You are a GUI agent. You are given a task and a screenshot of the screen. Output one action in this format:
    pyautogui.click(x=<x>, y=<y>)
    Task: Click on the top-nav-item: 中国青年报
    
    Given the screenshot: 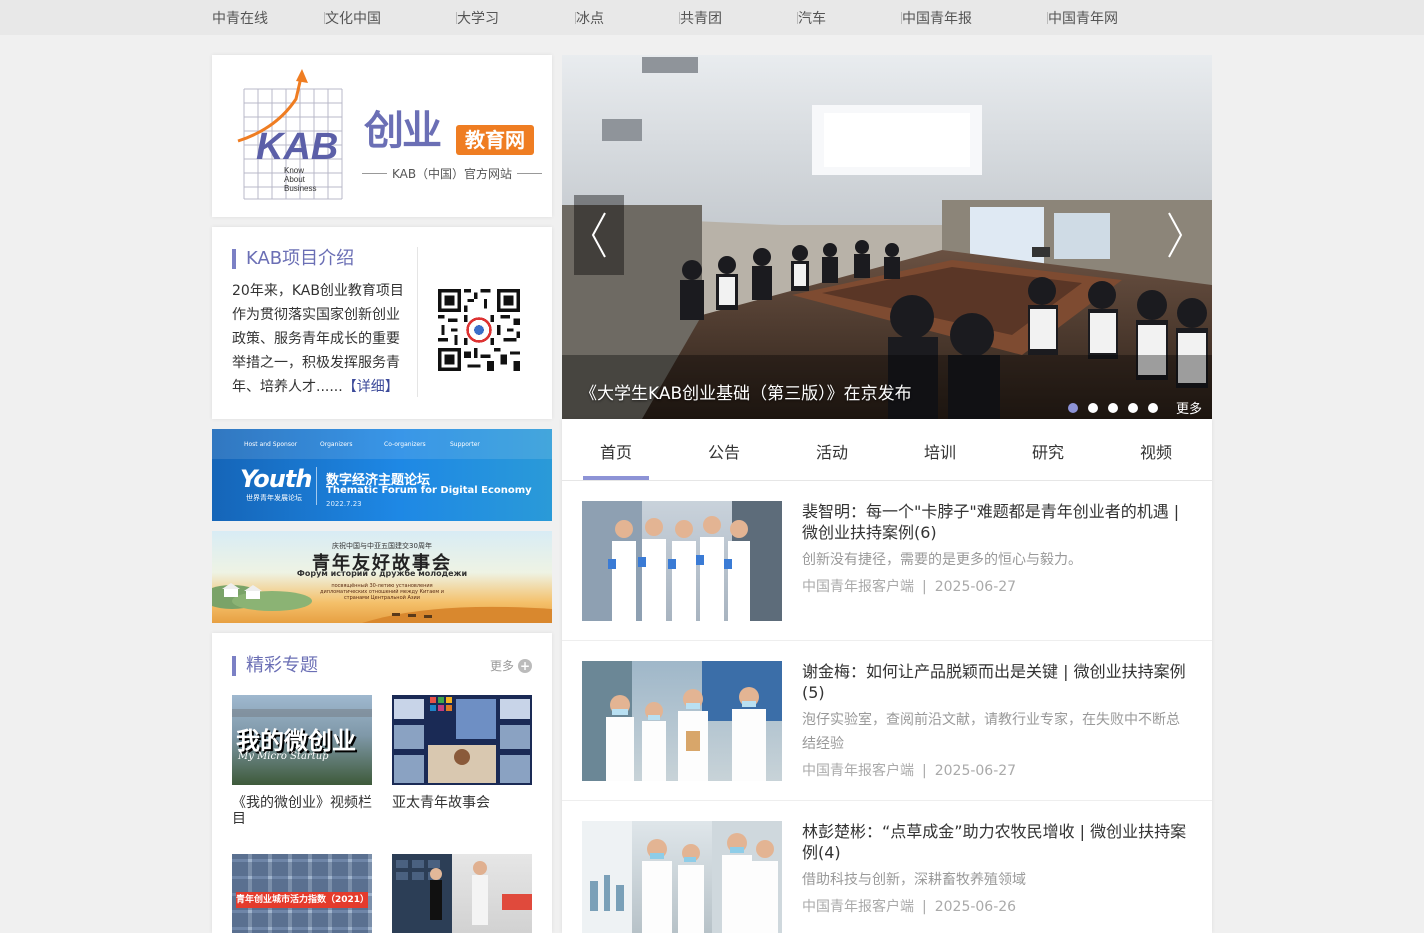 What is the action you would take?
    pyautogui.click(x=937, y=18)
    